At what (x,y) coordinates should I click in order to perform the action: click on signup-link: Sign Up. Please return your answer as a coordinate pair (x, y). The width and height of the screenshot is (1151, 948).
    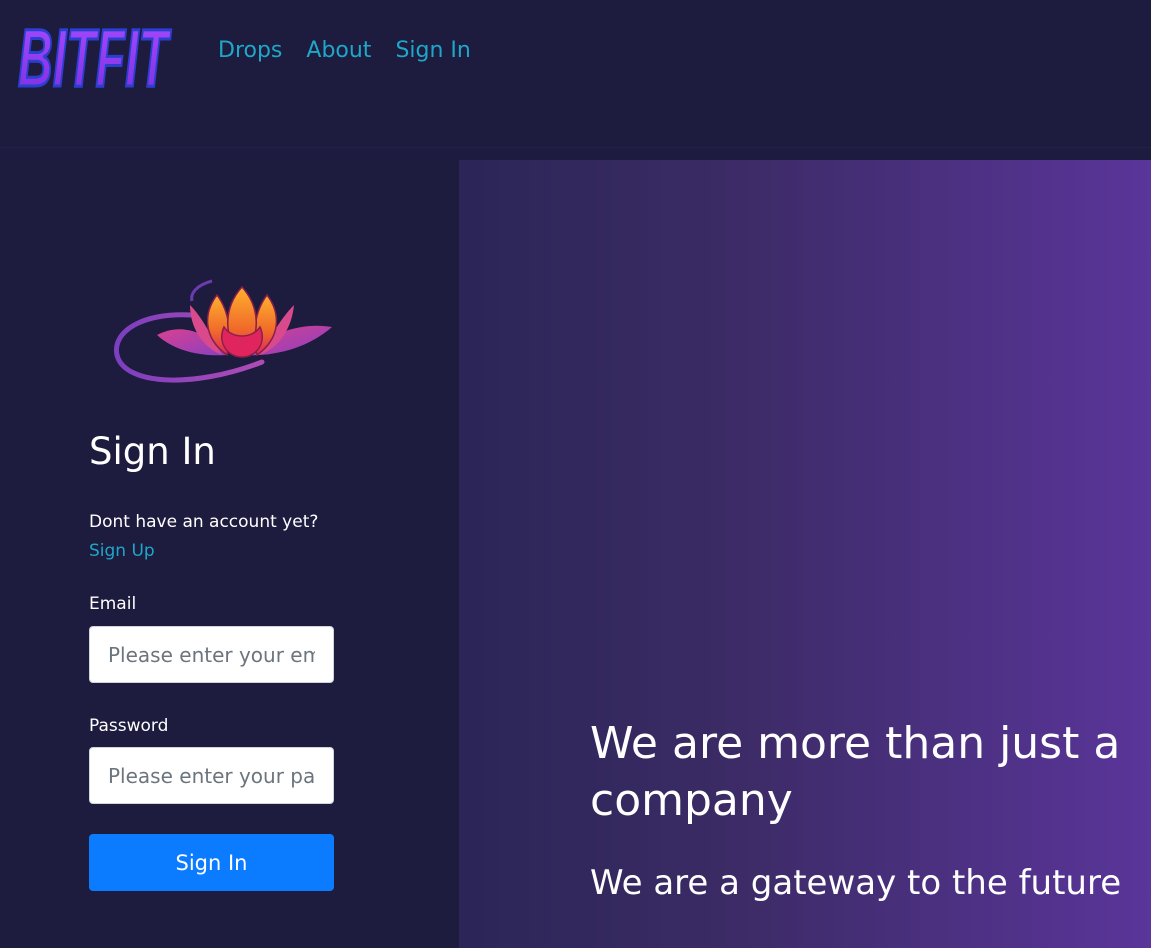
    Looking at the image, I should click on (122, 551).